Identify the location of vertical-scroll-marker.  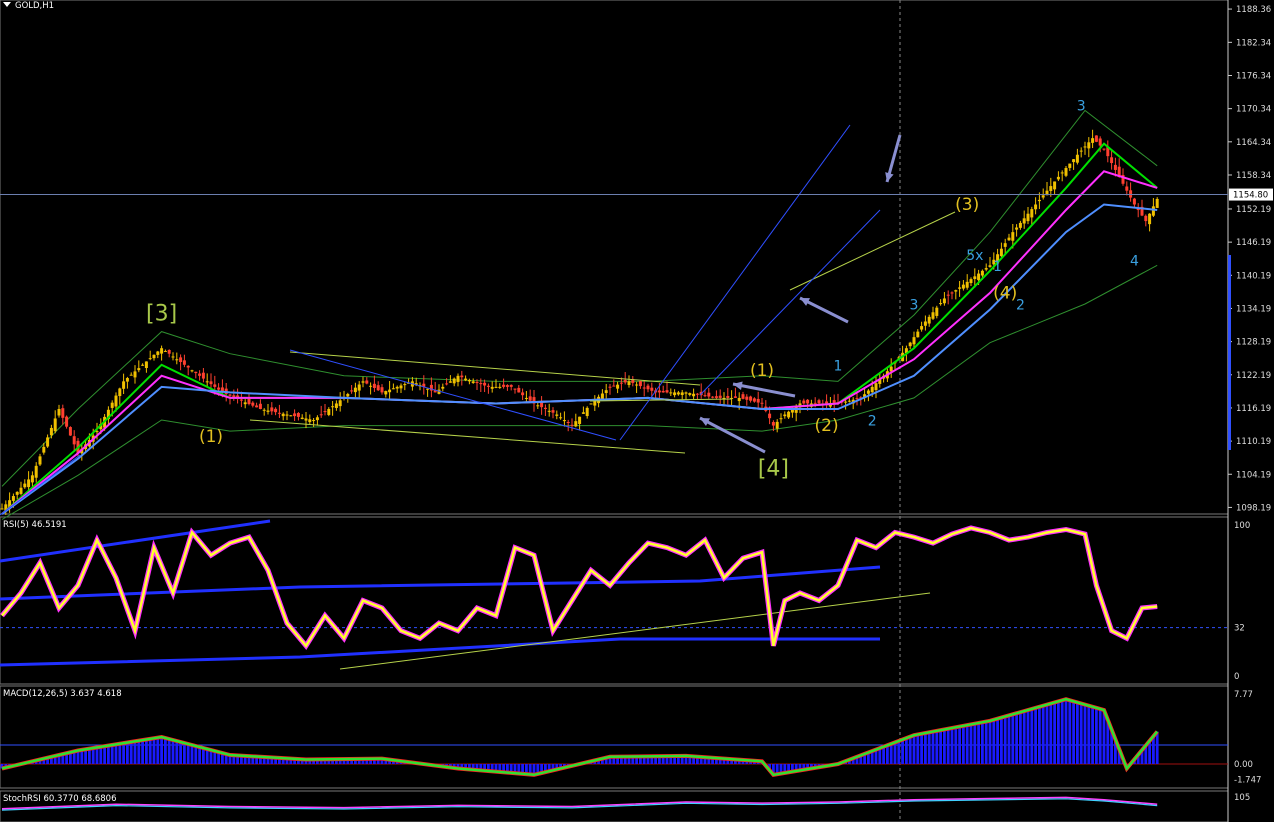
(1229, 352).